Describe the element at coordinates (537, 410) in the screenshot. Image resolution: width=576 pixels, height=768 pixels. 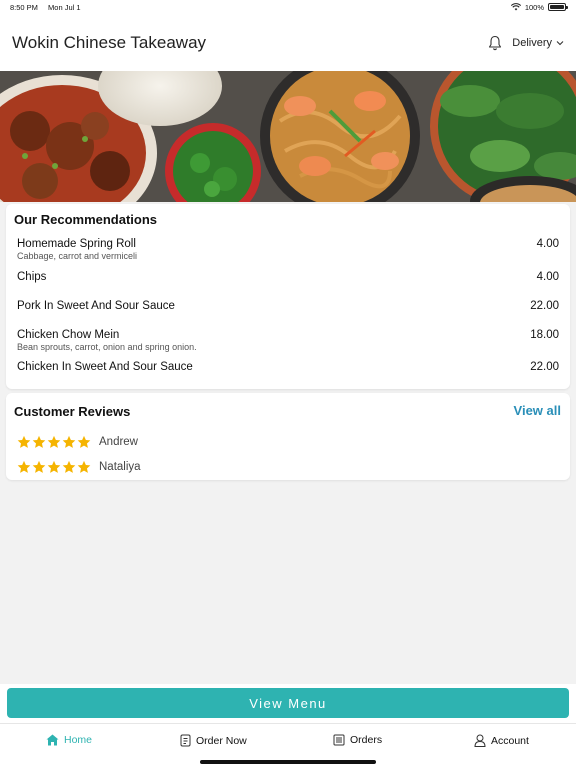
I see `view-all-reviews-link: View all` at that location.